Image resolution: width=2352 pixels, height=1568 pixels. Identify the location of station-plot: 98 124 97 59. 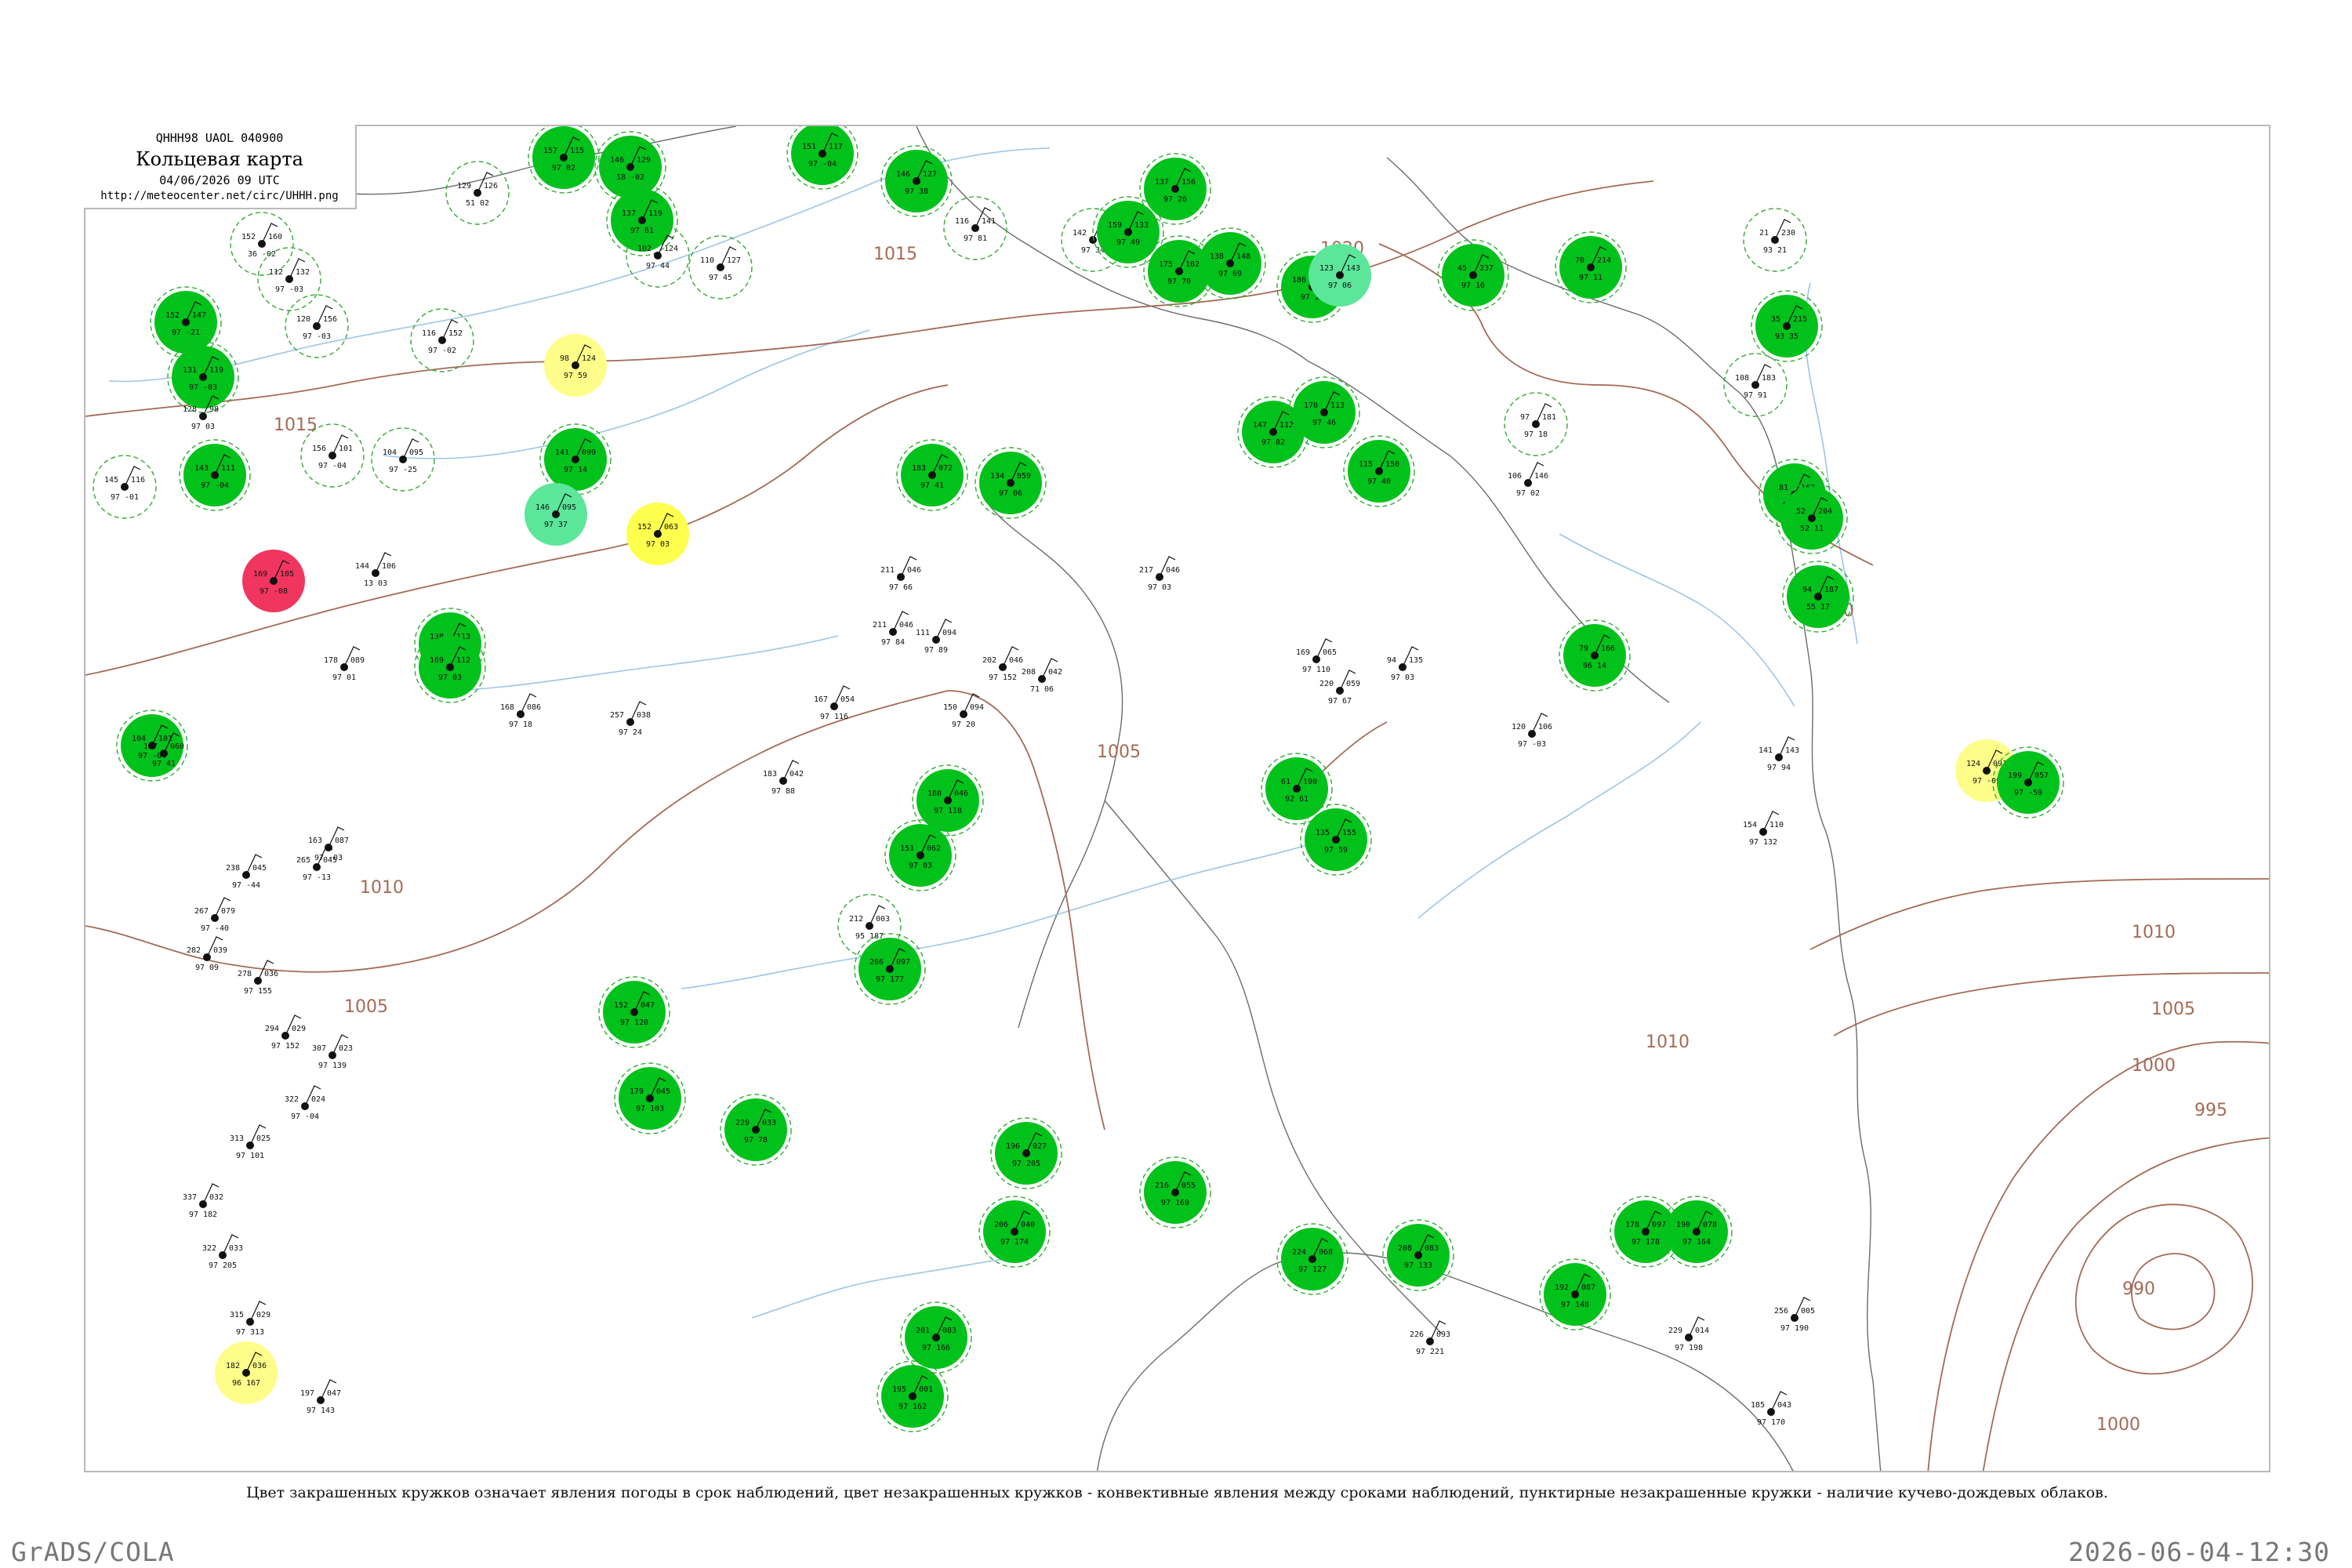
(575, 365).